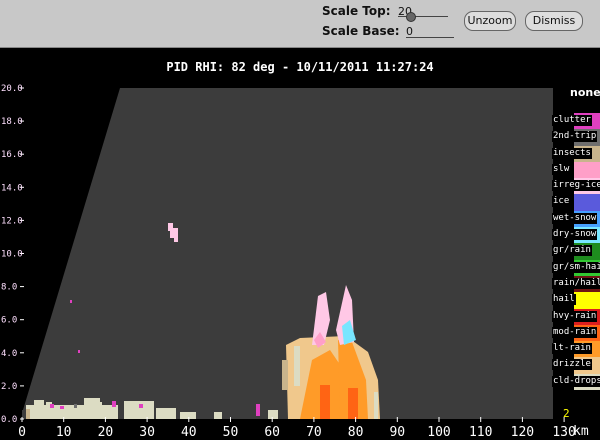  I want to click on legend-item: ice, so click(576, 202).